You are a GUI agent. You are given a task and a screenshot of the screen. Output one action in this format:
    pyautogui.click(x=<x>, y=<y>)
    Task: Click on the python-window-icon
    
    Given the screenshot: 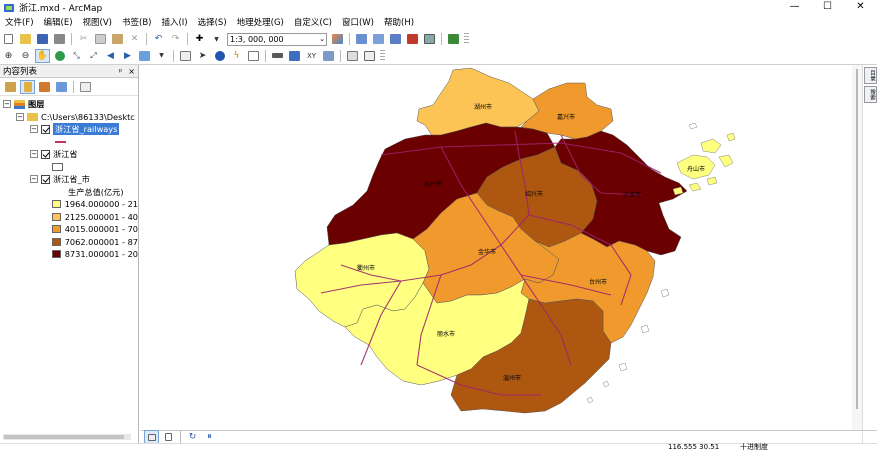 What is the action you would take?
    pyautogui.click(x=429, y=39)
    